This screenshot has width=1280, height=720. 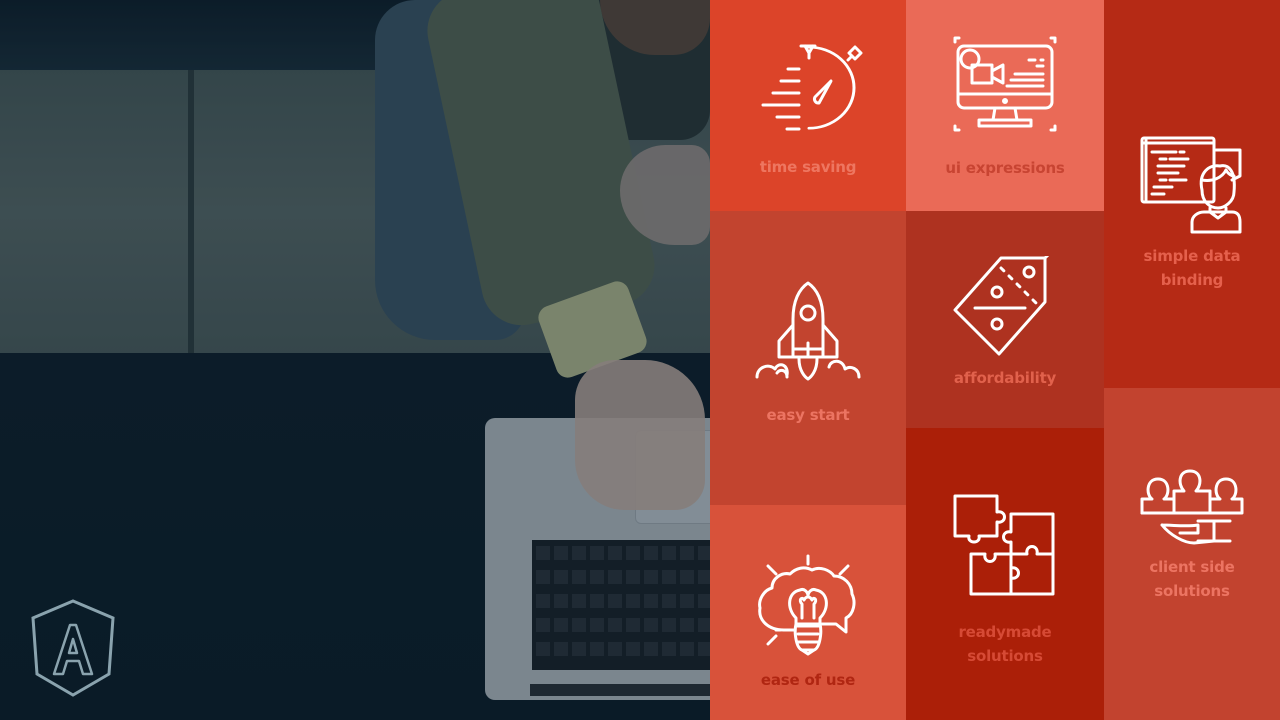 I want to click on feature-tile-simple-data-binding: simple data binding, so click(x=1192, y=194).